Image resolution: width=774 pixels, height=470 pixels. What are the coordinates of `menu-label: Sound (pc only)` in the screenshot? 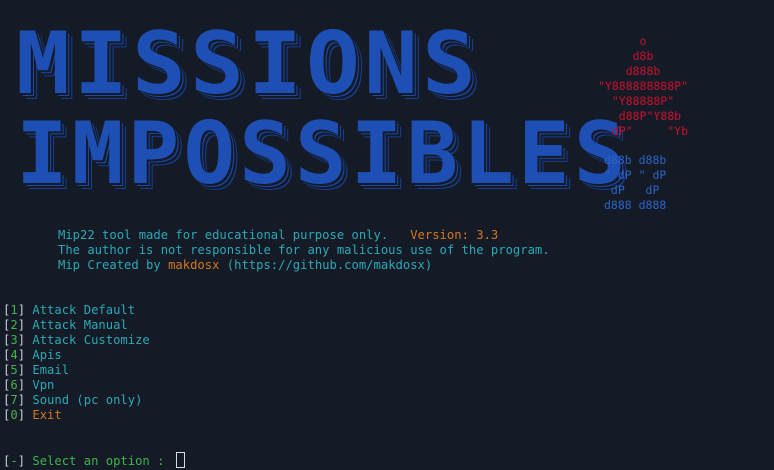 It's located at (87, 400).